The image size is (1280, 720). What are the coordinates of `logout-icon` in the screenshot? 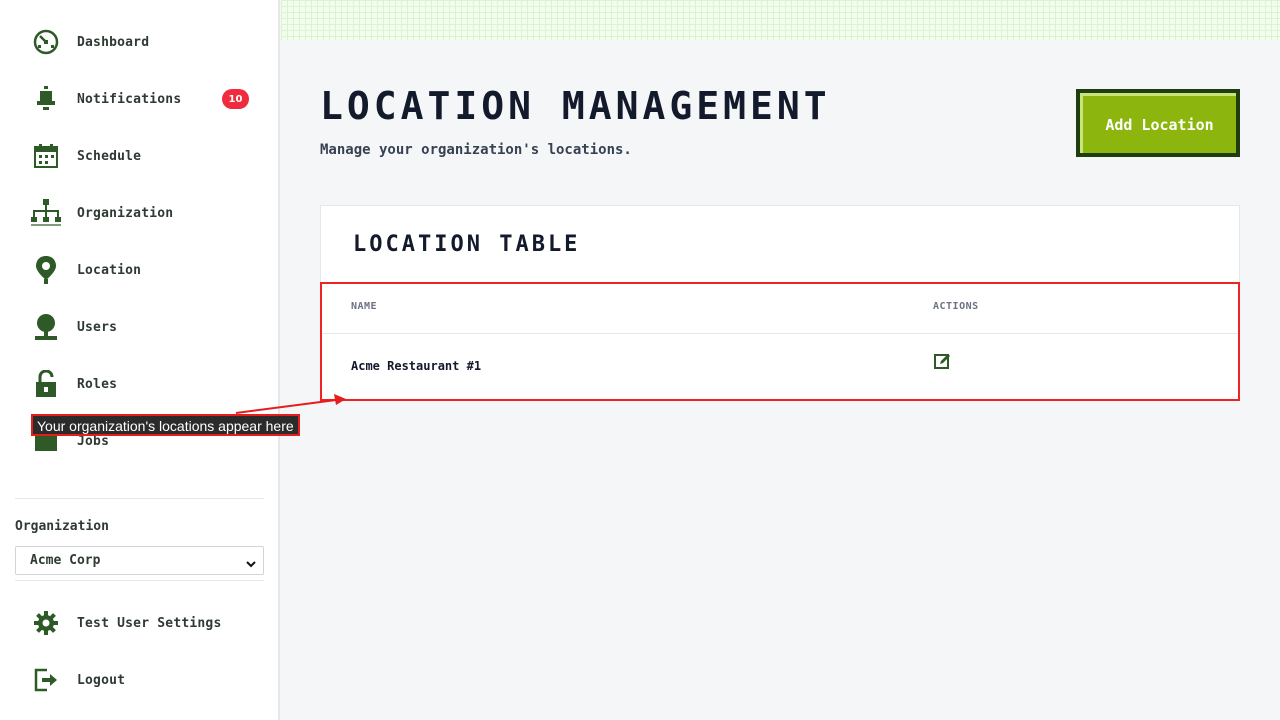 It's located at (46, 680).